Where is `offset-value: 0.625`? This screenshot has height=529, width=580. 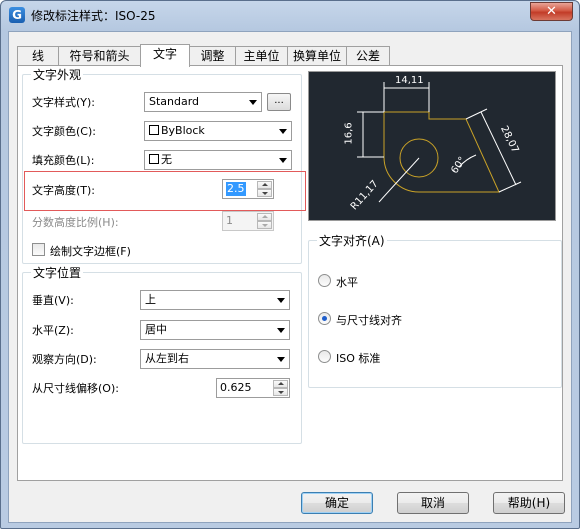
offset-value: 0.625 is located at coordinates (236, 387).